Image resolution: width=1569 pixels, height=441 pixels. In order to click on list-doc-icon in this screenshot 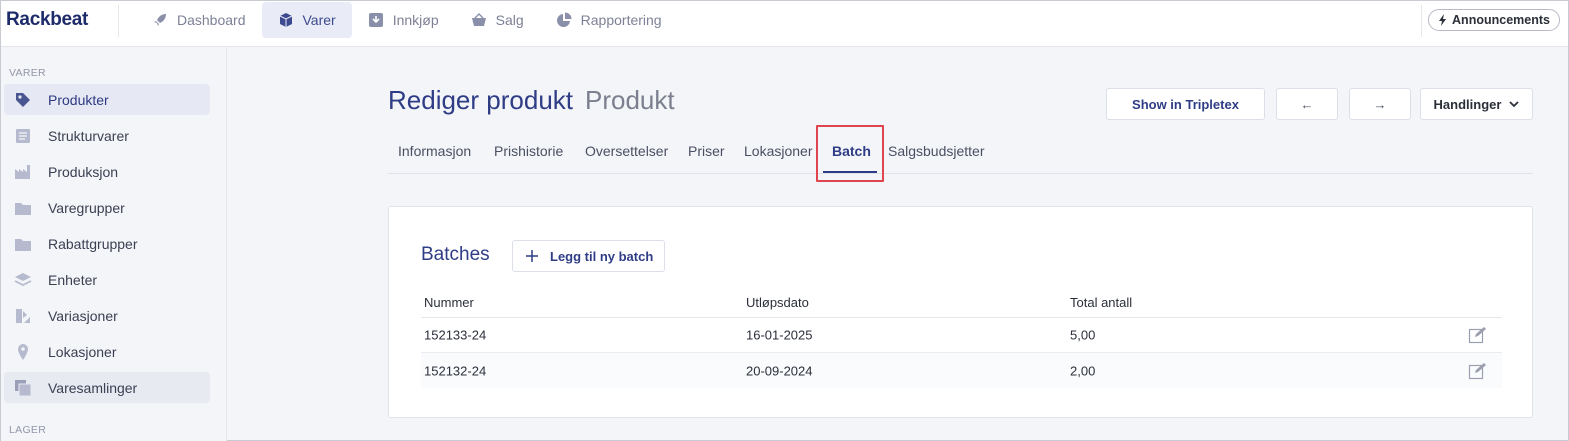, I will do `click(23, 135)`.